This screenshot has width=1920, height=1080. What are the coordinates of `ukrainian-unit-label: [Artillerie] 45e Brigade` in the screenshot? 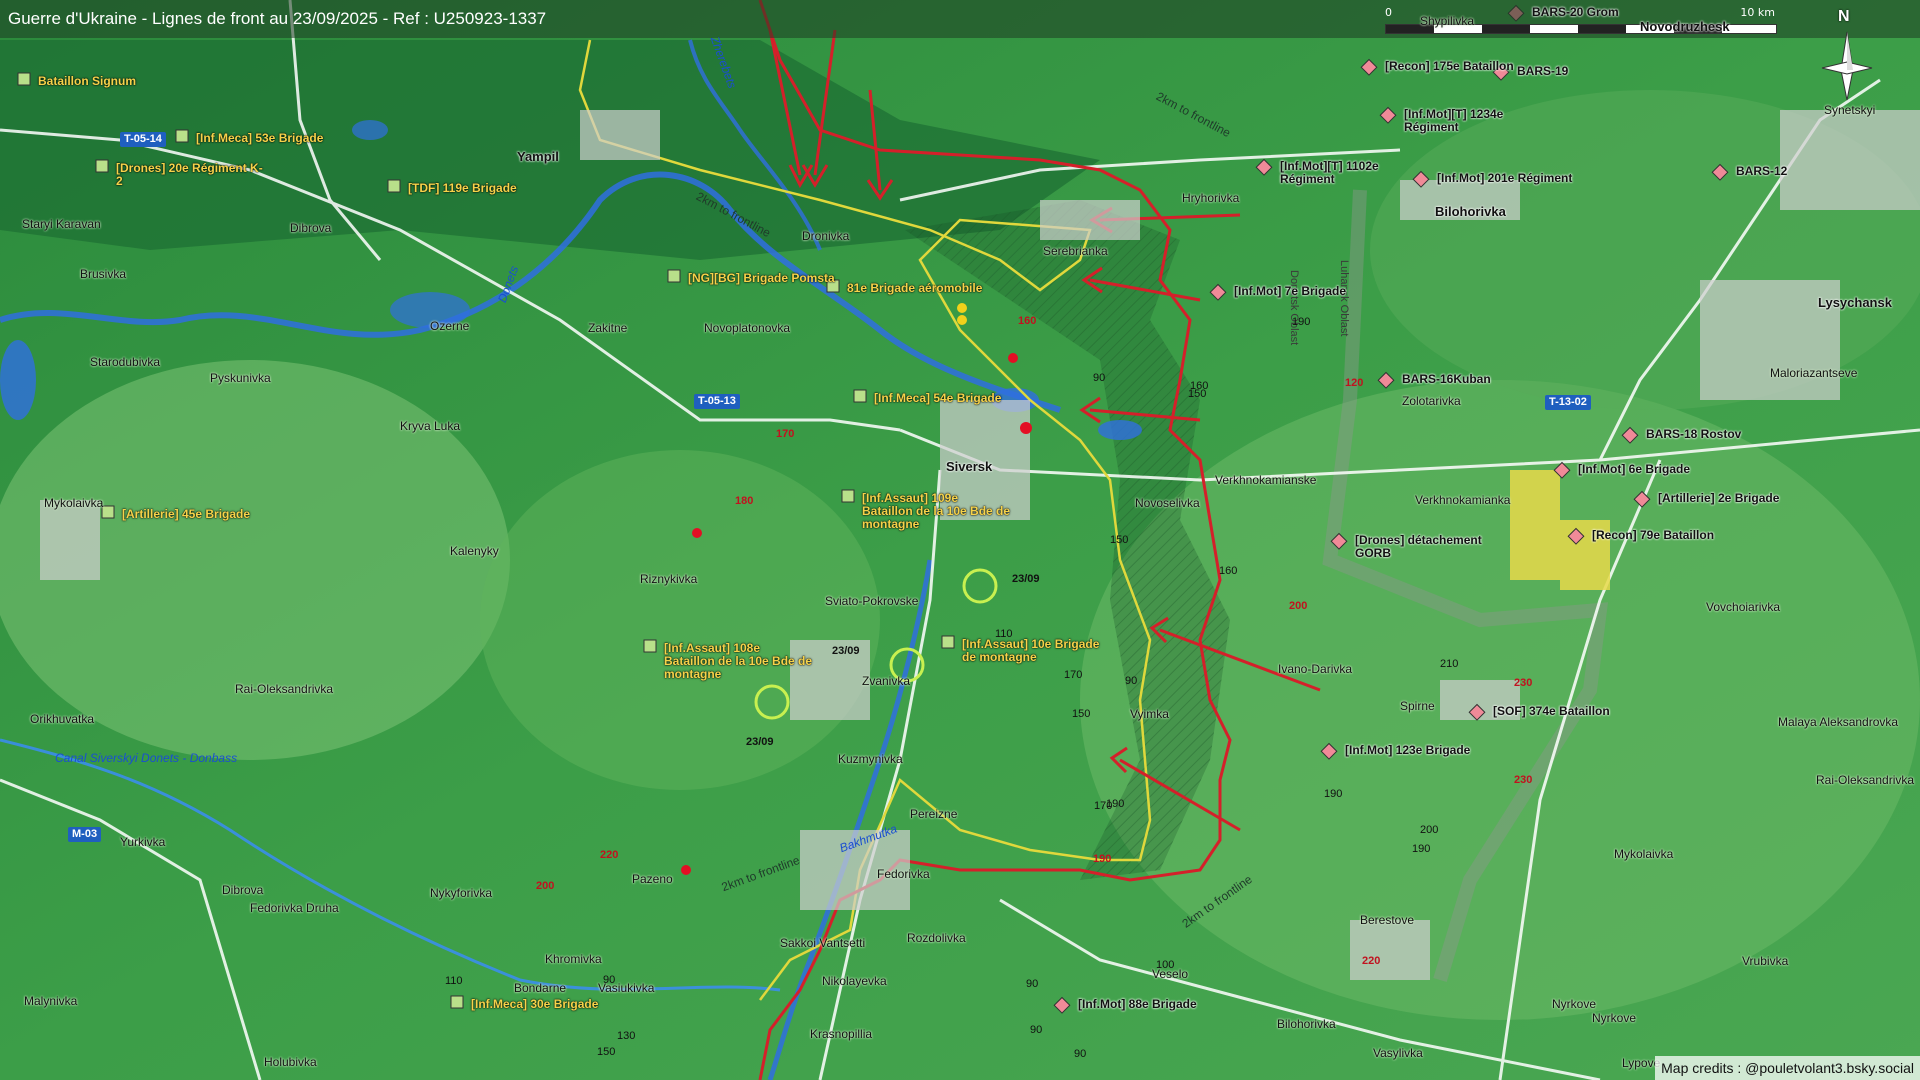 It's located at (197, 514).